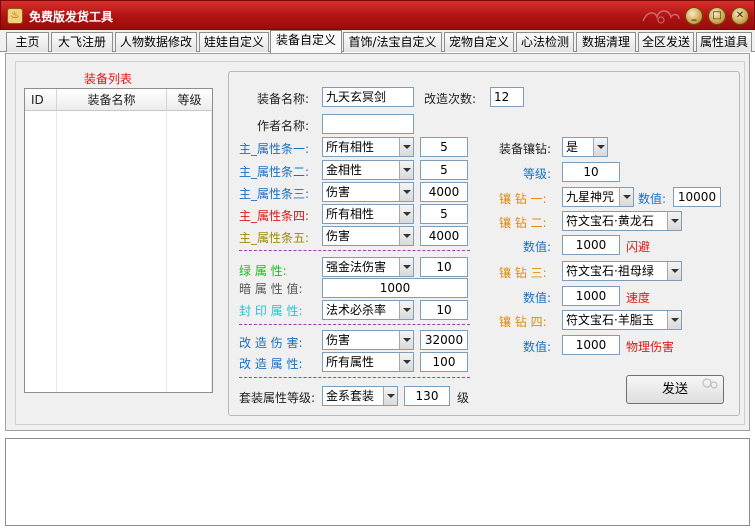 The height and width of the screenshot is (530, 755). Describe the element at coordinates (368, 97) in the screenshot. I see `equip-name-input: 九天玄冥剑` at that location.